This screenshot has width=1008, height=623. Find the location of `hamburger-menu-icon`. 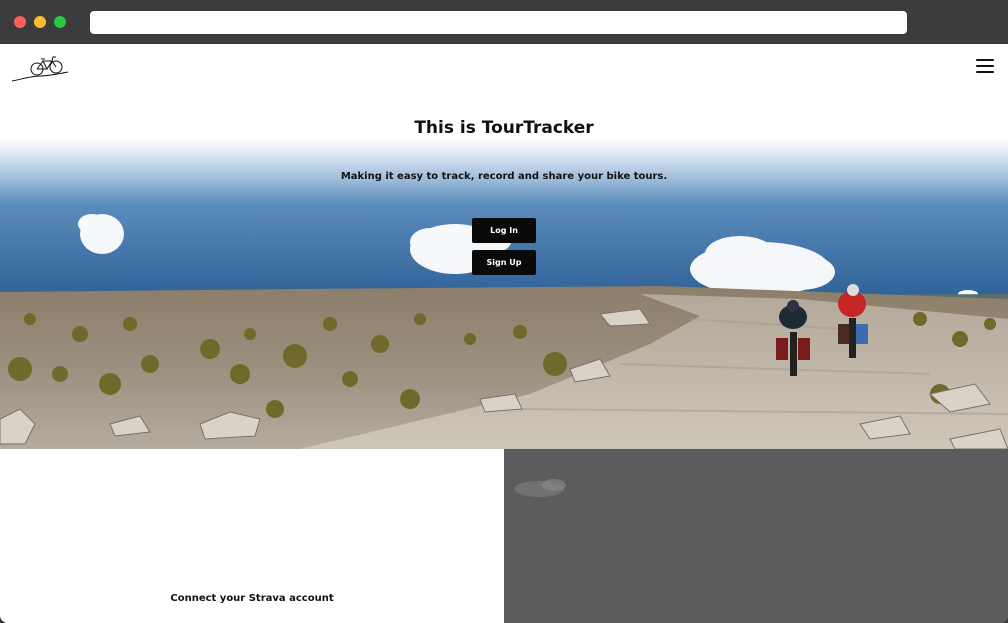

hamburger-menu-icon is located at coordinates (985, 66).